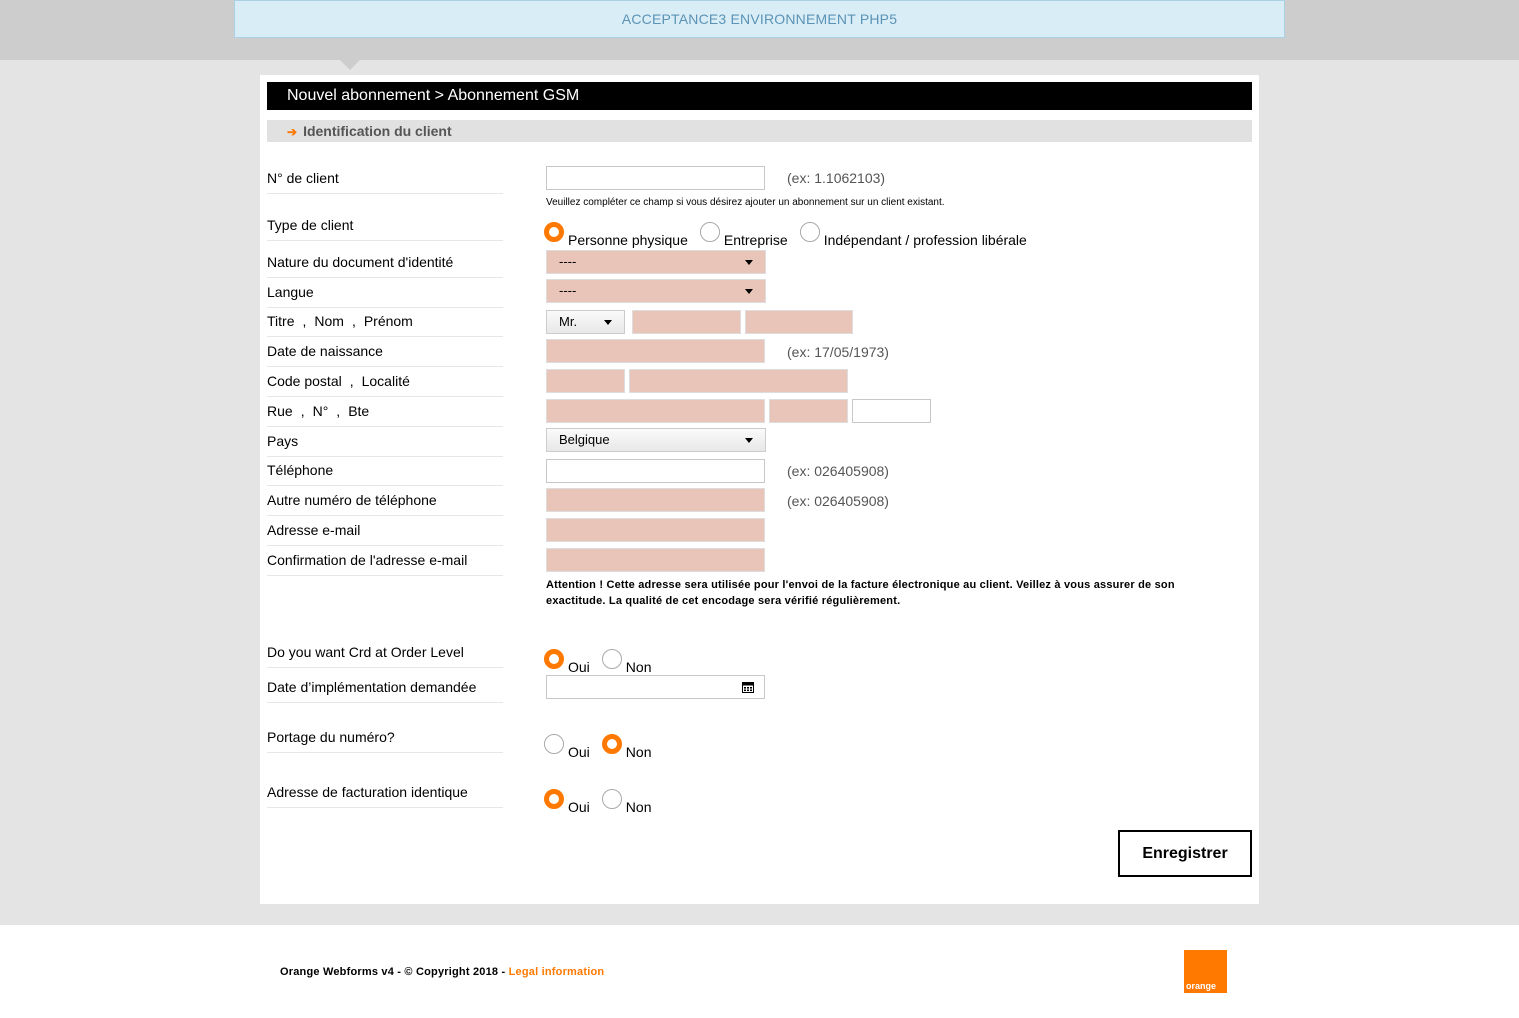 This screenshot has width=1519, height=1018. Describe the element at coordinates (385, 655) in the screenshot. I see `crd-label: Do you want Crd at Order Level` at that location.